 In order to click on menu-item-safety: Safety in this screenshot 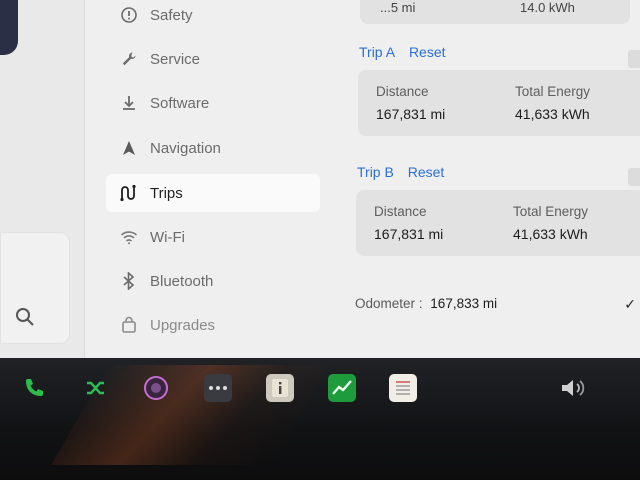, I will do `click(213, 17)`.